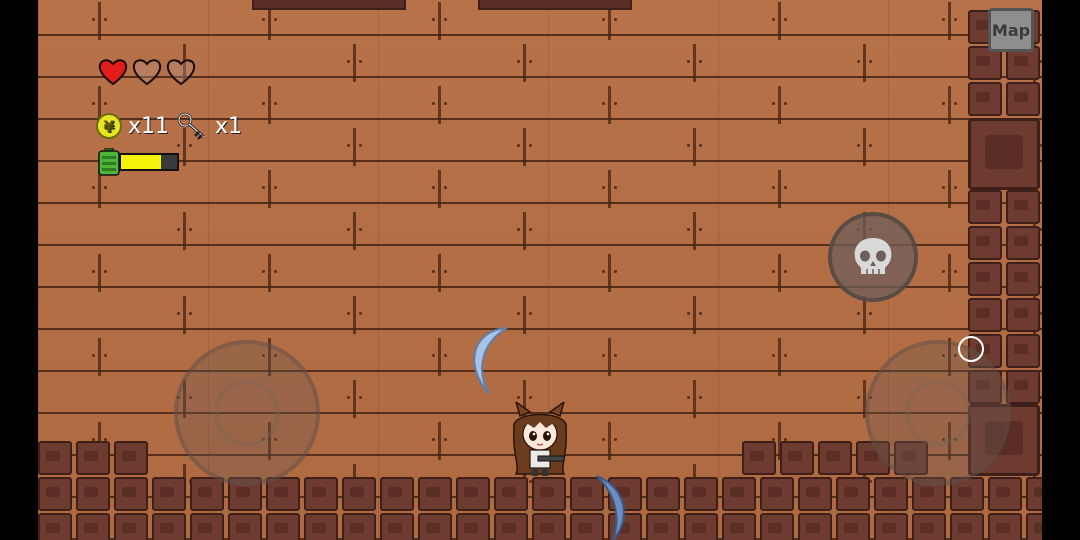 This screenshot has width=1080, height=540. I want to click on inventory-counters: ¥ x11 x1, so click(169, 126).